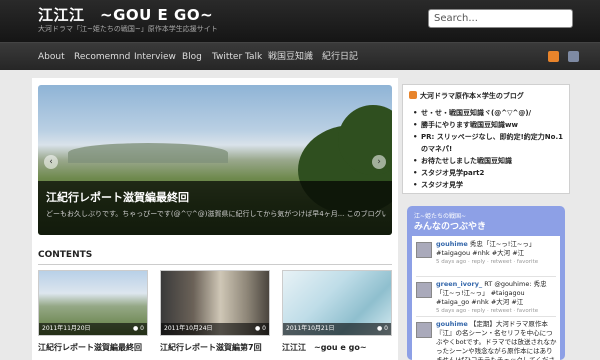  I want to click on post-title: 江江江 ~gou e go~, so click(337, 347).